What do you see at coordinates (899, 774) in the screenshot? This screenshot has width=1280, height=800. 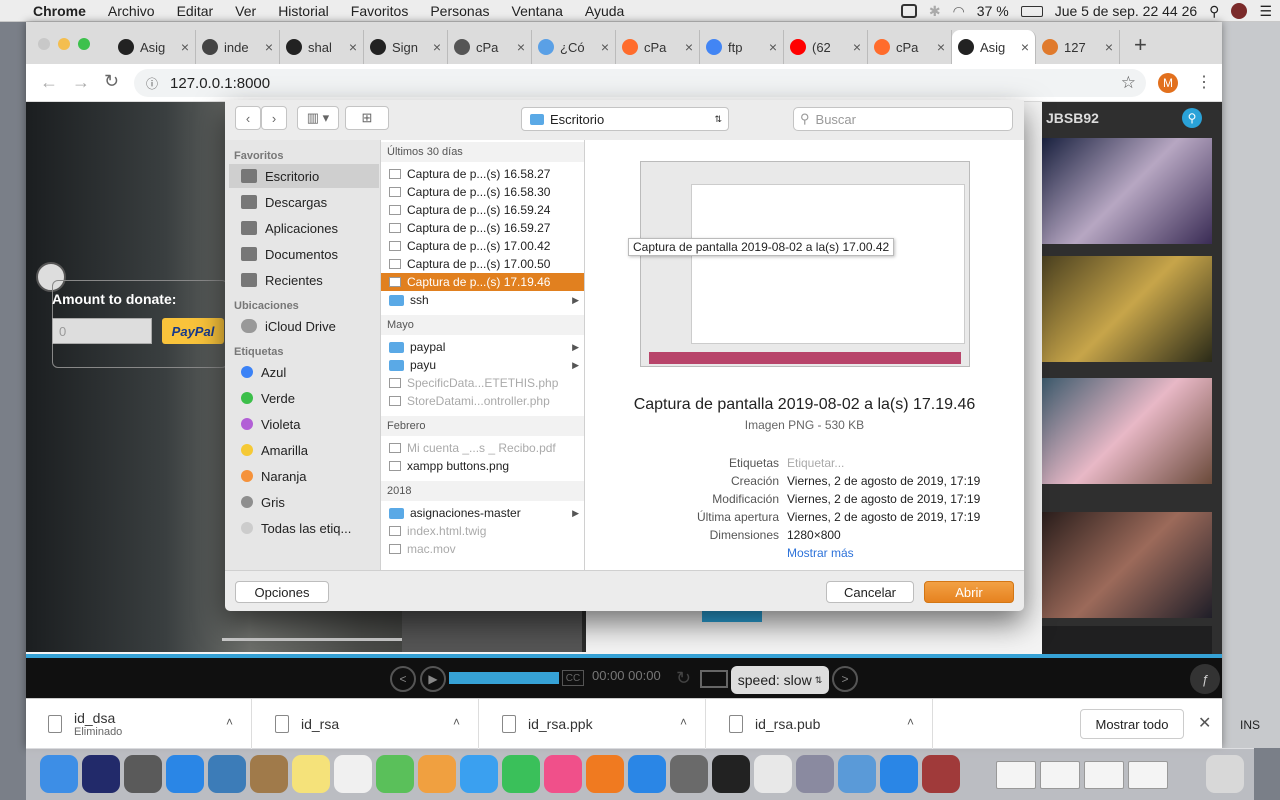 I see `teamviewer-icon` at bounding box center [899, 774].